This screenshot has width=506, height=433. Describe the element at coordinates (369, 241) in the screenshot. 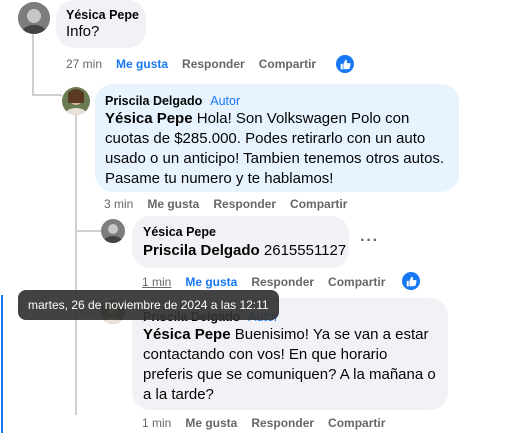

I see `more-options-icon: ···` at that location.